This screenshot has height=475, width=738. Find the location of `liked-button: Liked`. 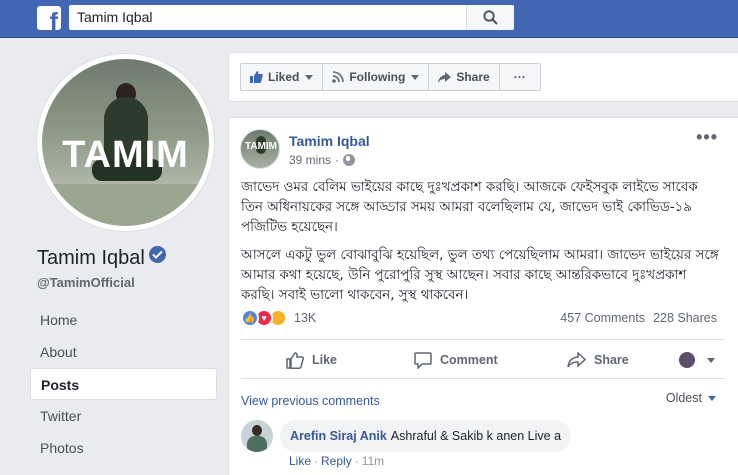

liked-button: Liked is located at coordinates (282, 77).